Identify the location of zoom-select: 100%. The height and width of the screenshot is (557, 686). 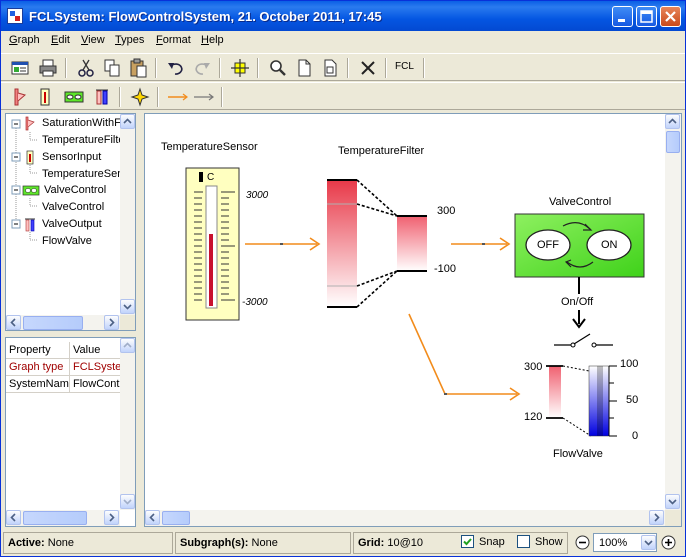
(625, 542).